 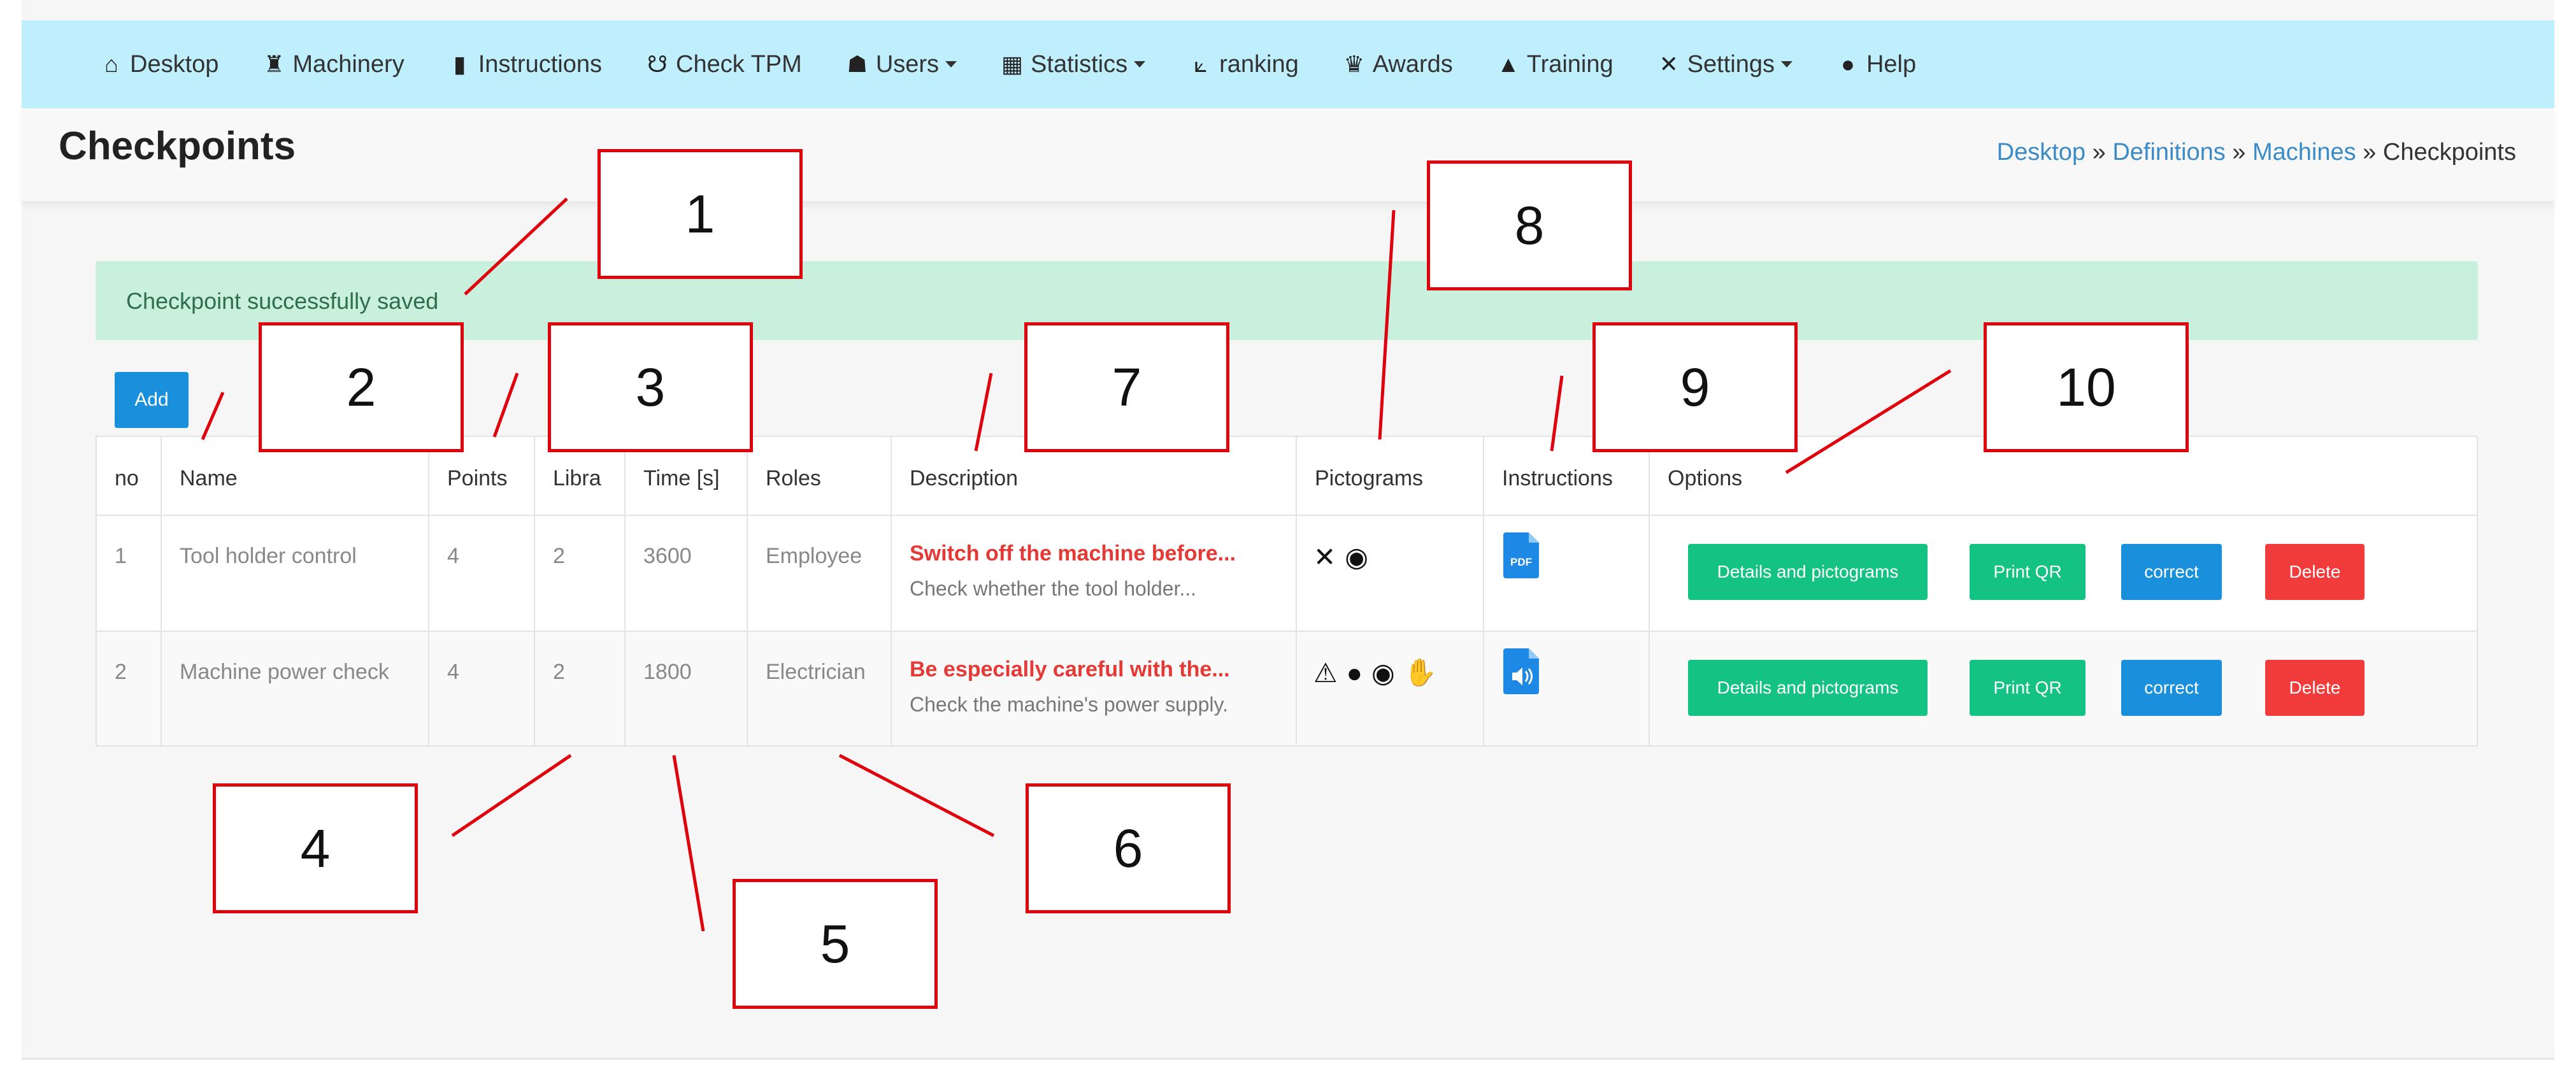 What do you see at coordinates (657, 64) in the screenshot?
I see `check-icon: ☋` at bounding box center [657, 64].